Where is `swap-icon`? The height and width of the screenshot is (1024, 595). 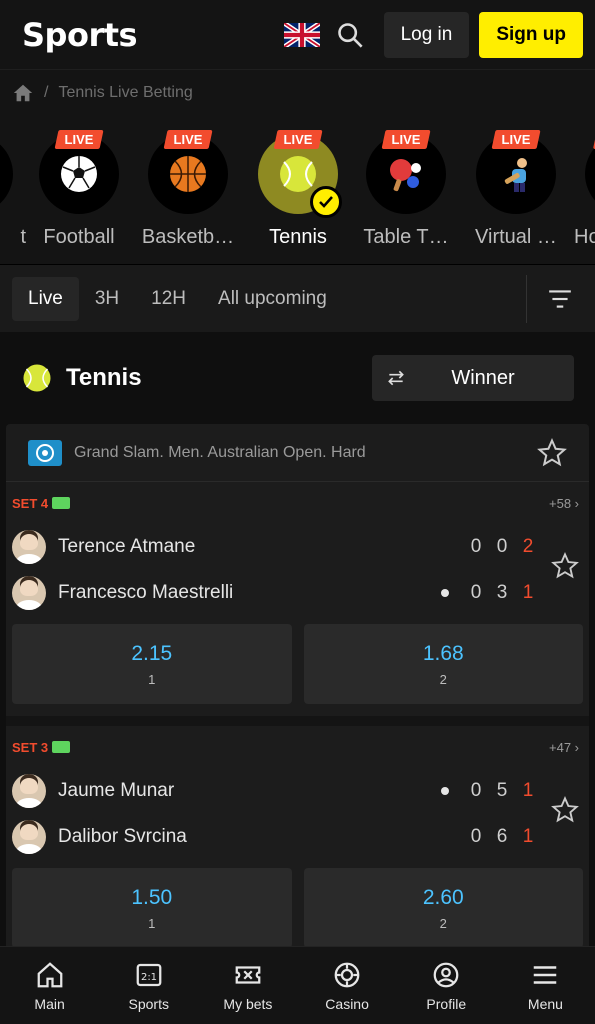
swap-icon is located at coordinates (396, 378).